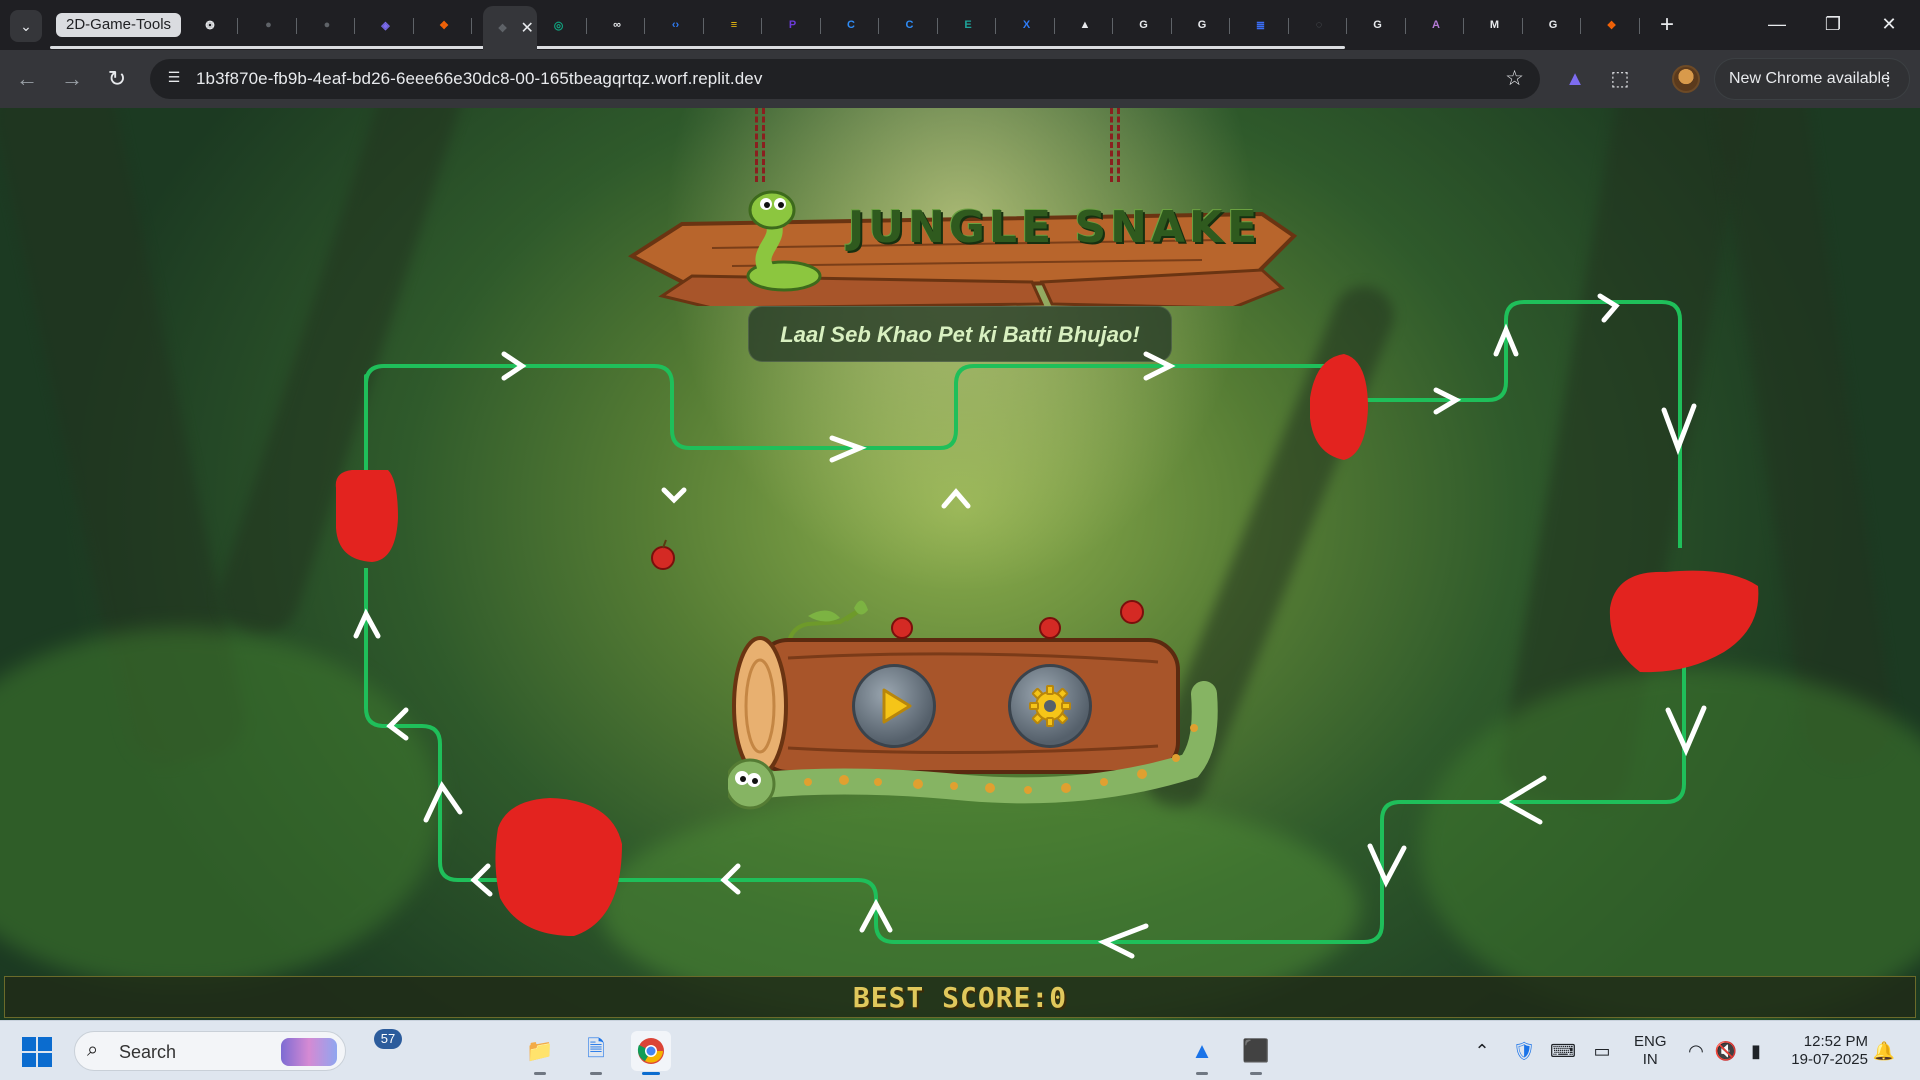 Image resolution: width=1920 pixels, height=1080 pixels. I want to click on gear-icon, so click(1050, 706).